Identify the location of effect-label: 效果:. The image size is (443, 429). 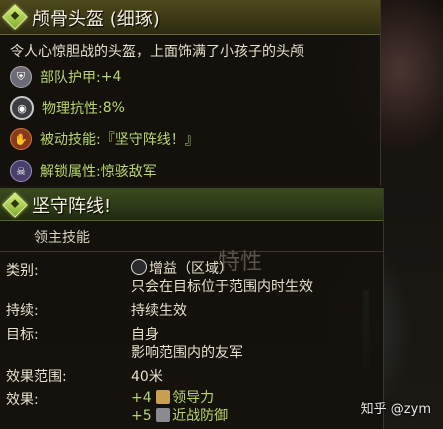
(22, 400).